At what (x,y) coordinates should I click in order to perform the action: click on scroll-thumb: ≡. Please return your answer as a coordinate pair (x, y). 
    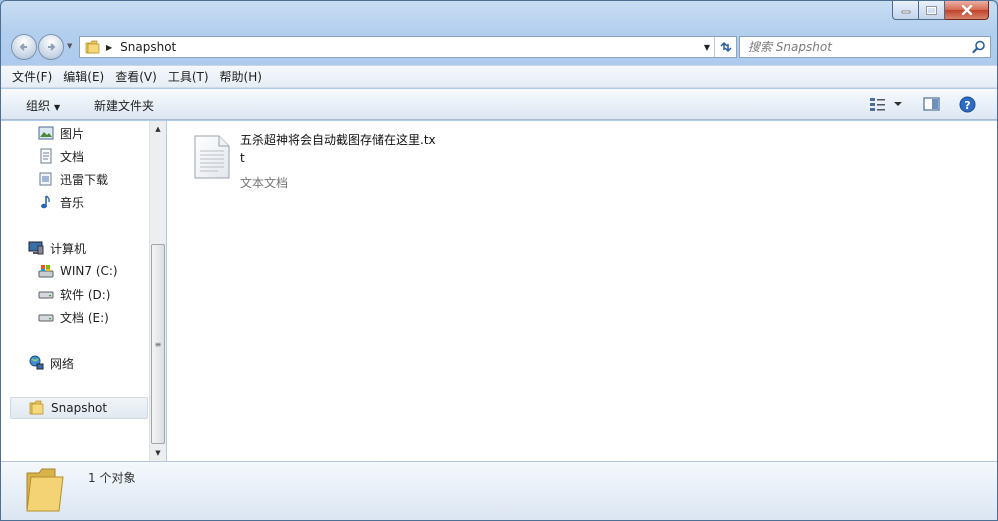
    Looking at the image, I should click on (158, 344).